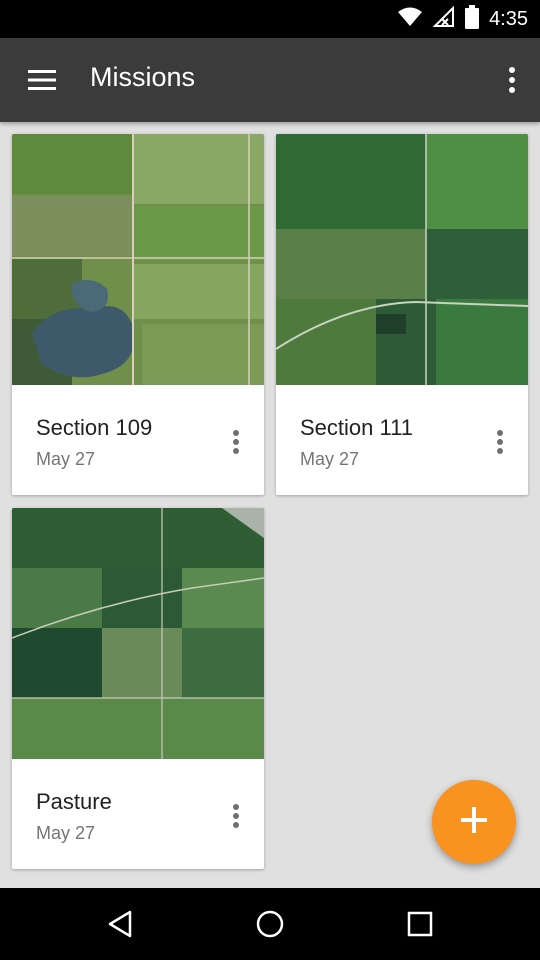 The width and height of the screenshot is (540, 960). I want to click on hamburger-menu-icon, so click(42, 80).